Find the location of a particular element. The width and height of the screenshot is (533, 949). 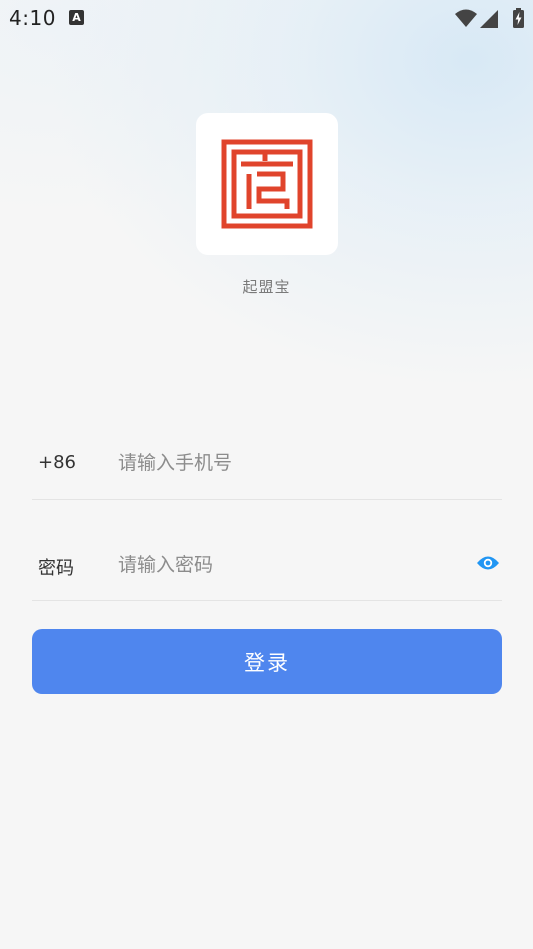

country-code-label: +86 is located at coordinates (57, 462).